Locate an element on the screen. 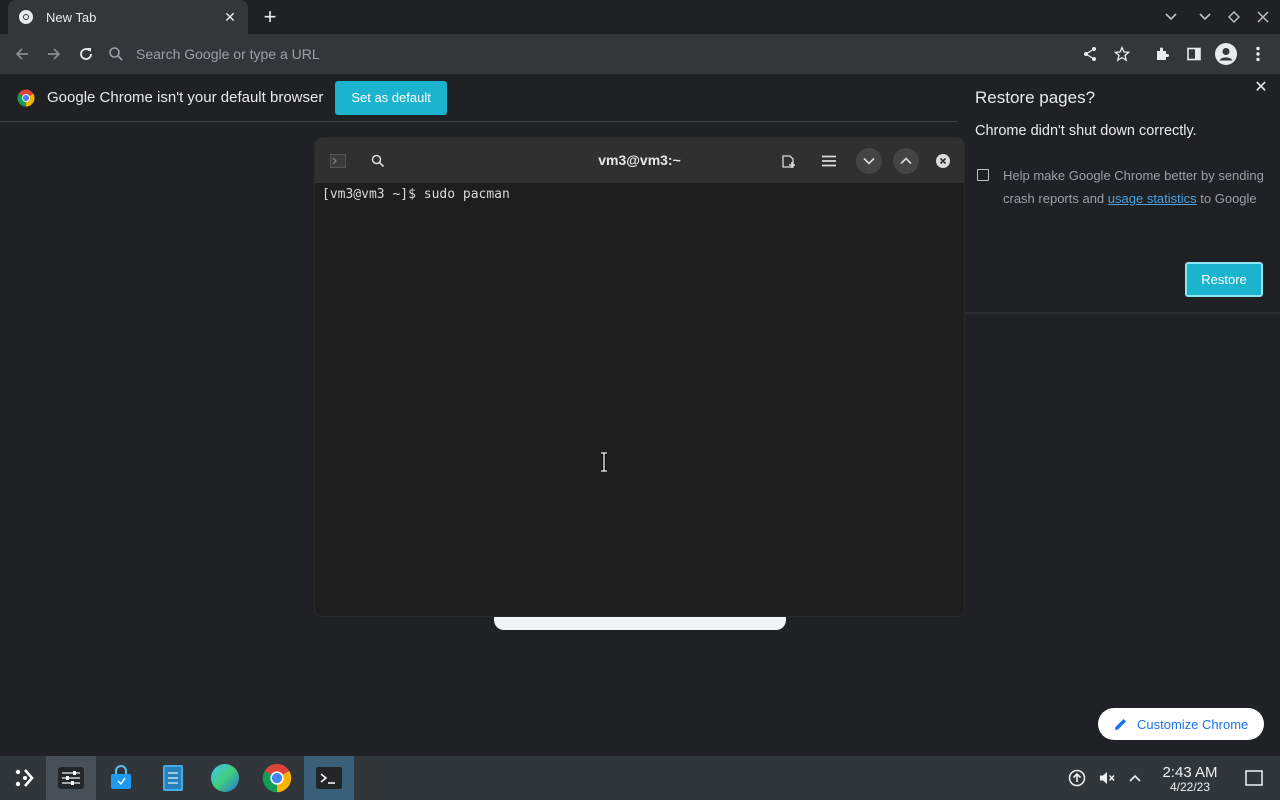 This screenshot has width=1280, height=800. pencil-icon is located at coordinates (1120, 724).